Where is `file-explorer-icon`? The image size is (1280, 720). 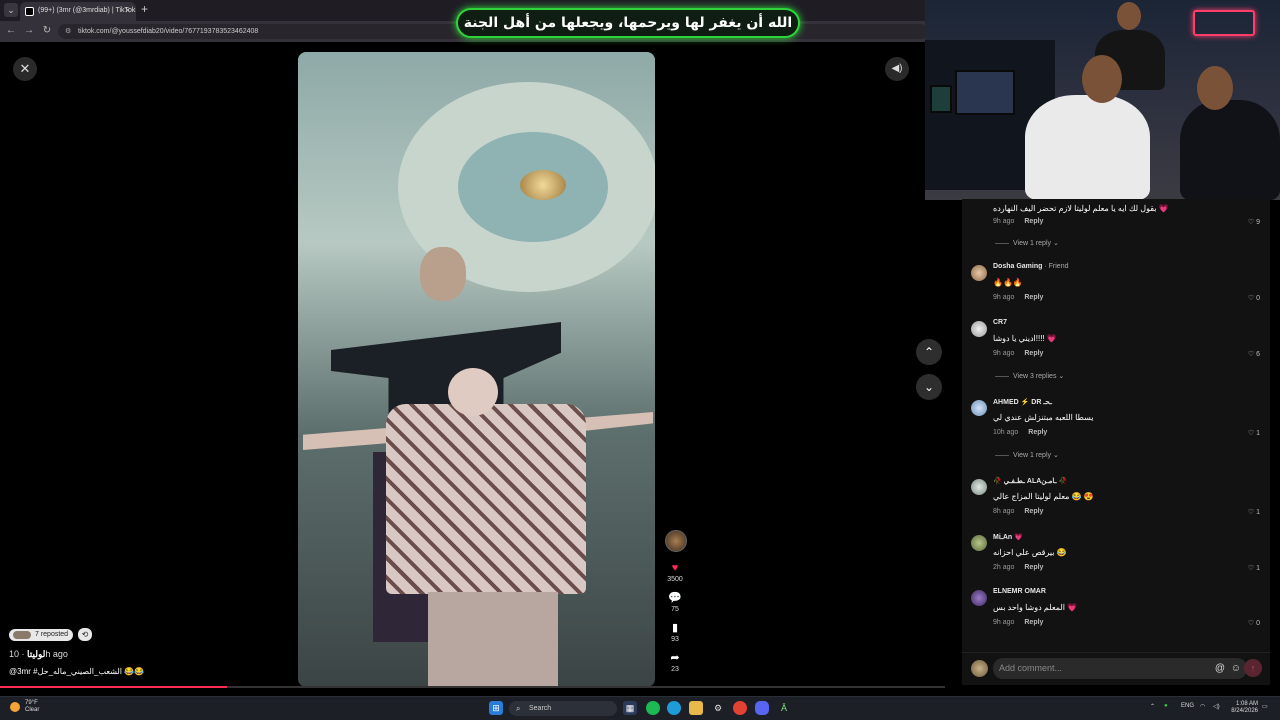 file-explorer-icon is located at coordinates (696, 708).